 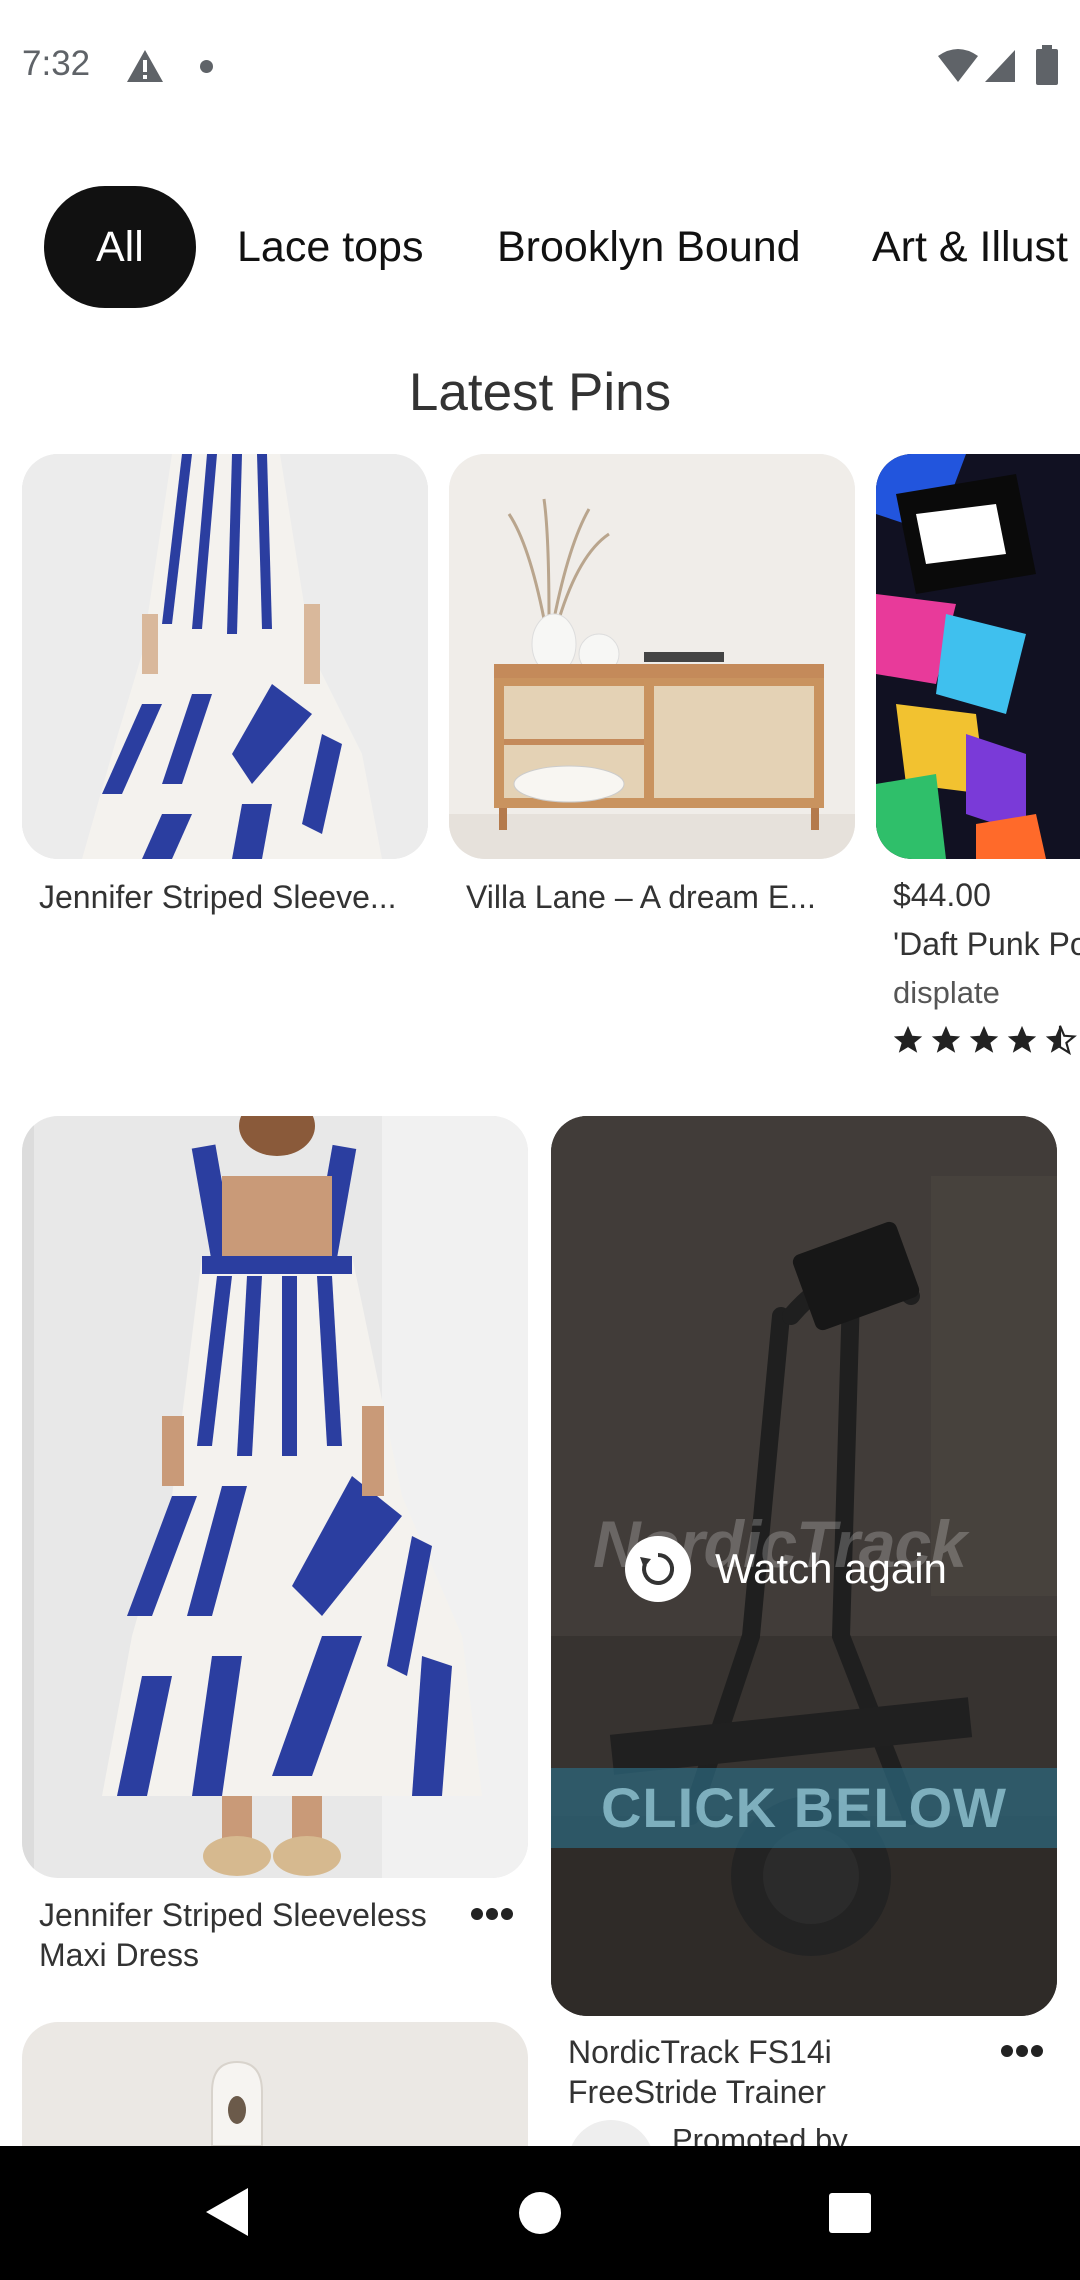 I want to click on wifi-icon, so click(x=958, y=65).